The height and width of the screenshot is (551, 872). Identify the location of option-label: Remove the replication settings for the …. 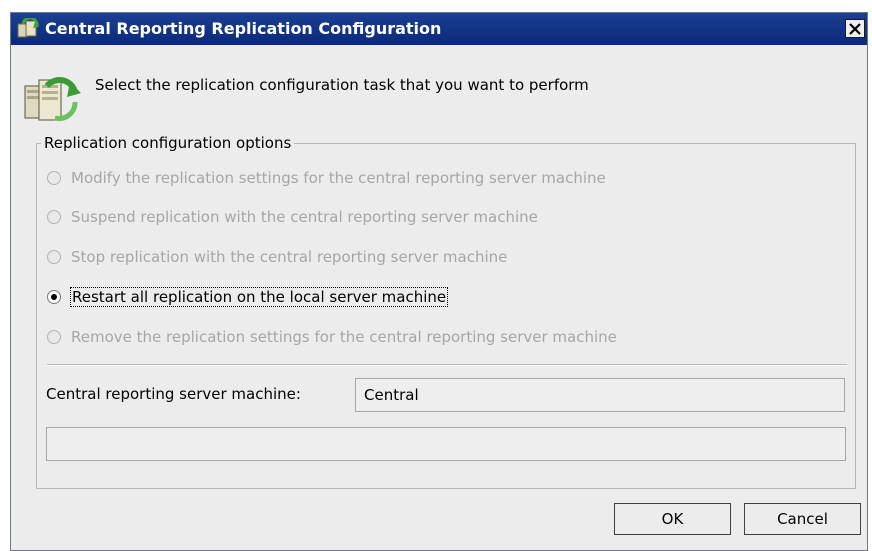
(344, 337).